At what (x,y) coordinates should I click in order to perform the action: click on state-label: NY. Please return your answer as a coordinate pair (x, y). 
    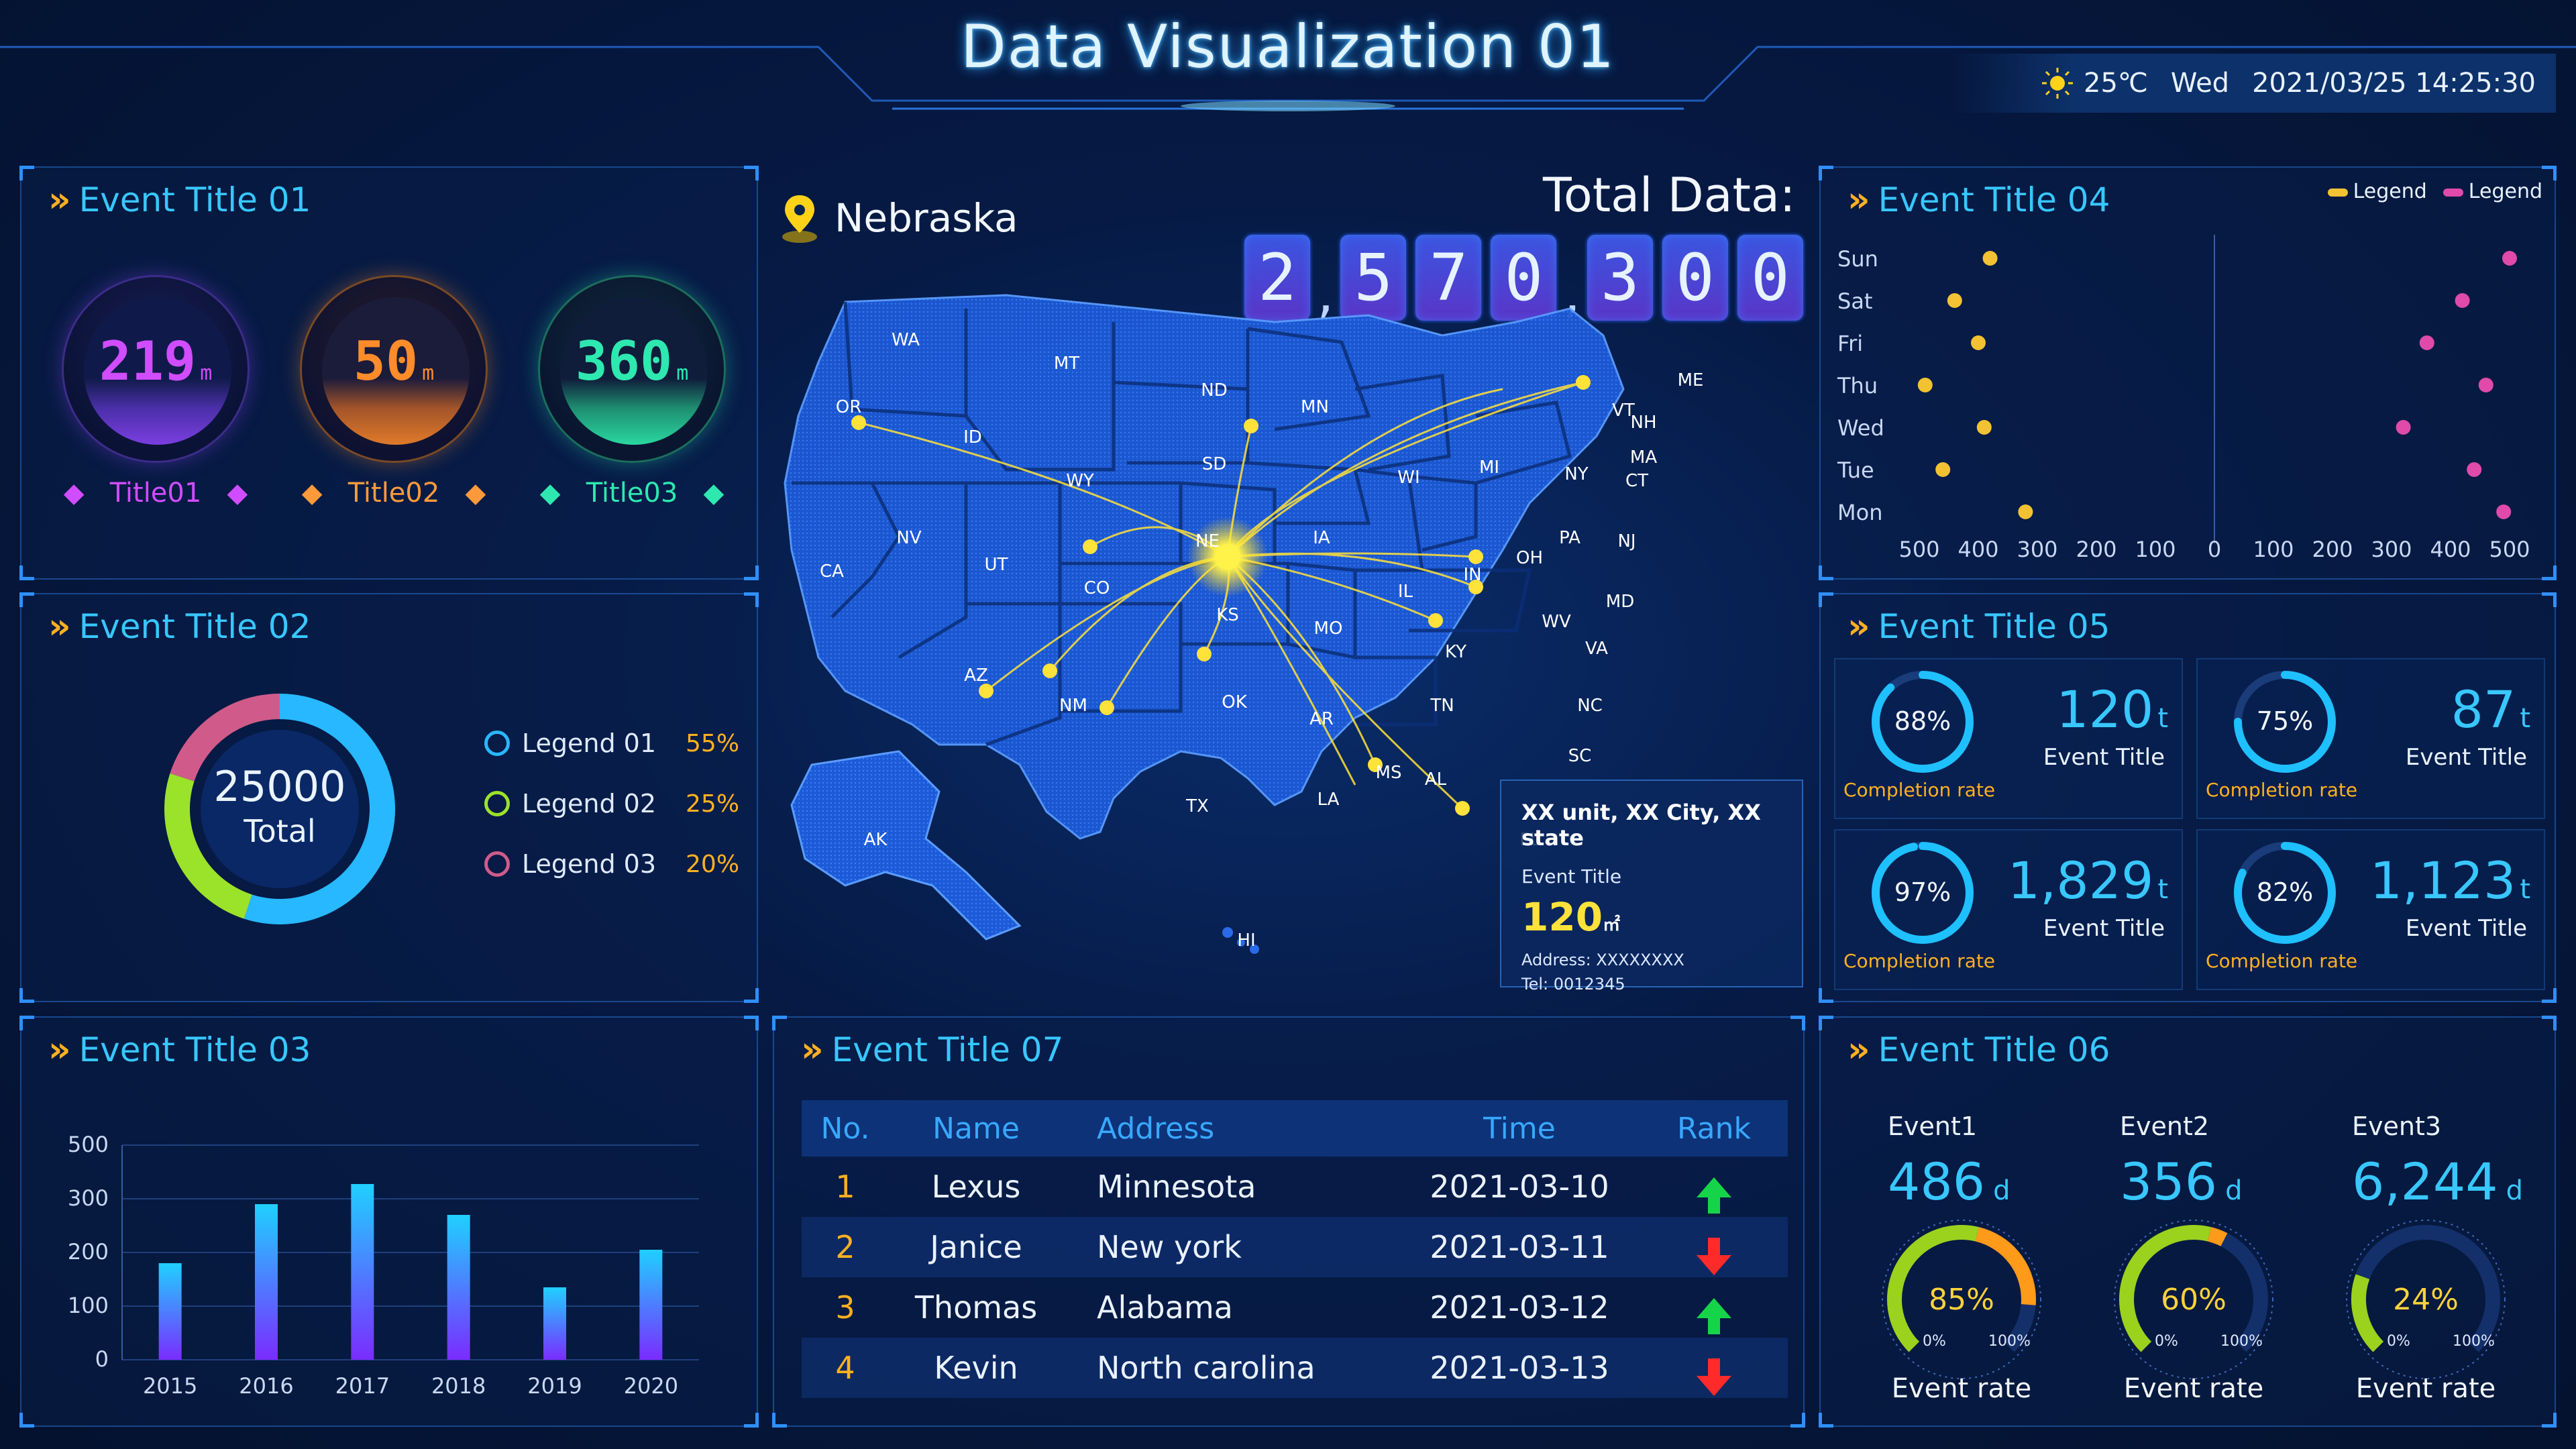
    Looking at the image, I should click on (1576, 474).